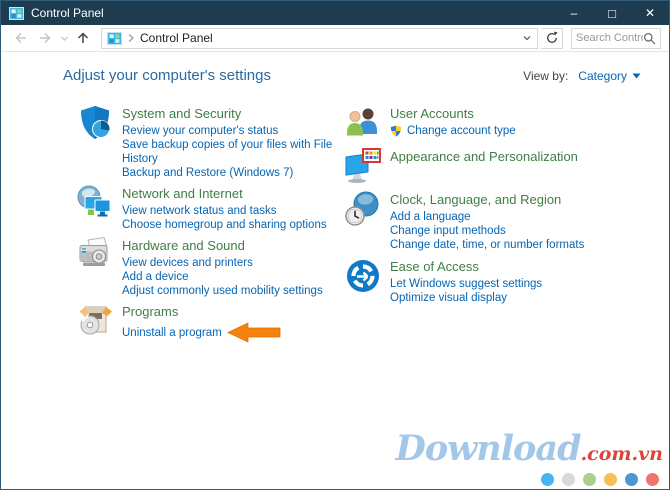  I want to click on titlebar: Control Panel – □ ✕, so click(335, 13).